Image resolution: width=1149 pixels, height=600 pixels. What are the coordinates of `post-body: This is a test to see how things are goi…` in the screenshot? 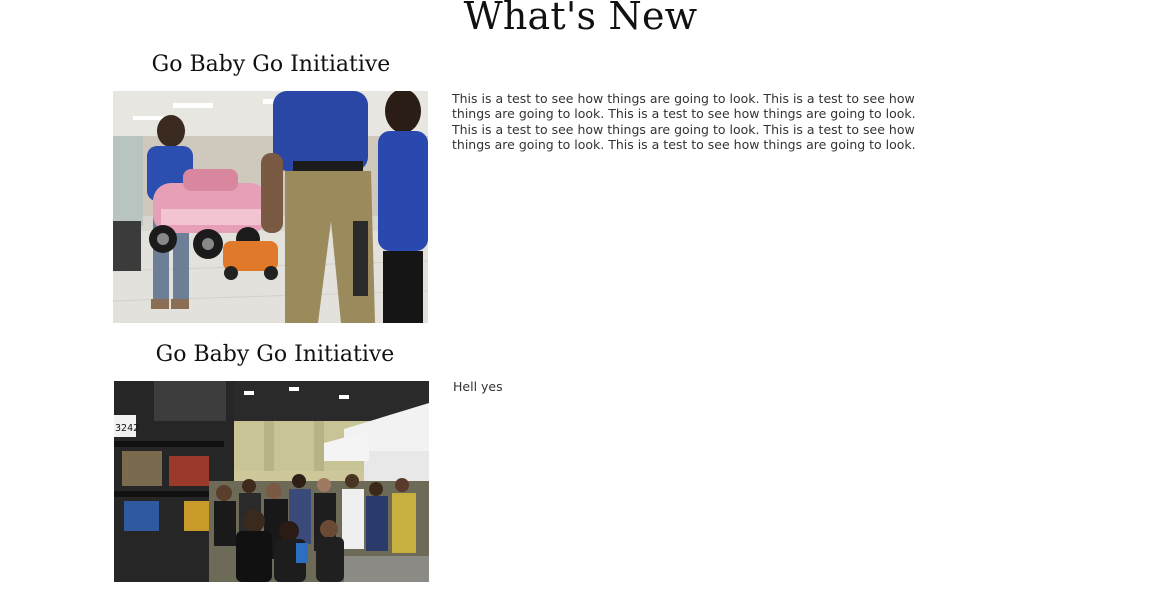 It's located at (684, 122).